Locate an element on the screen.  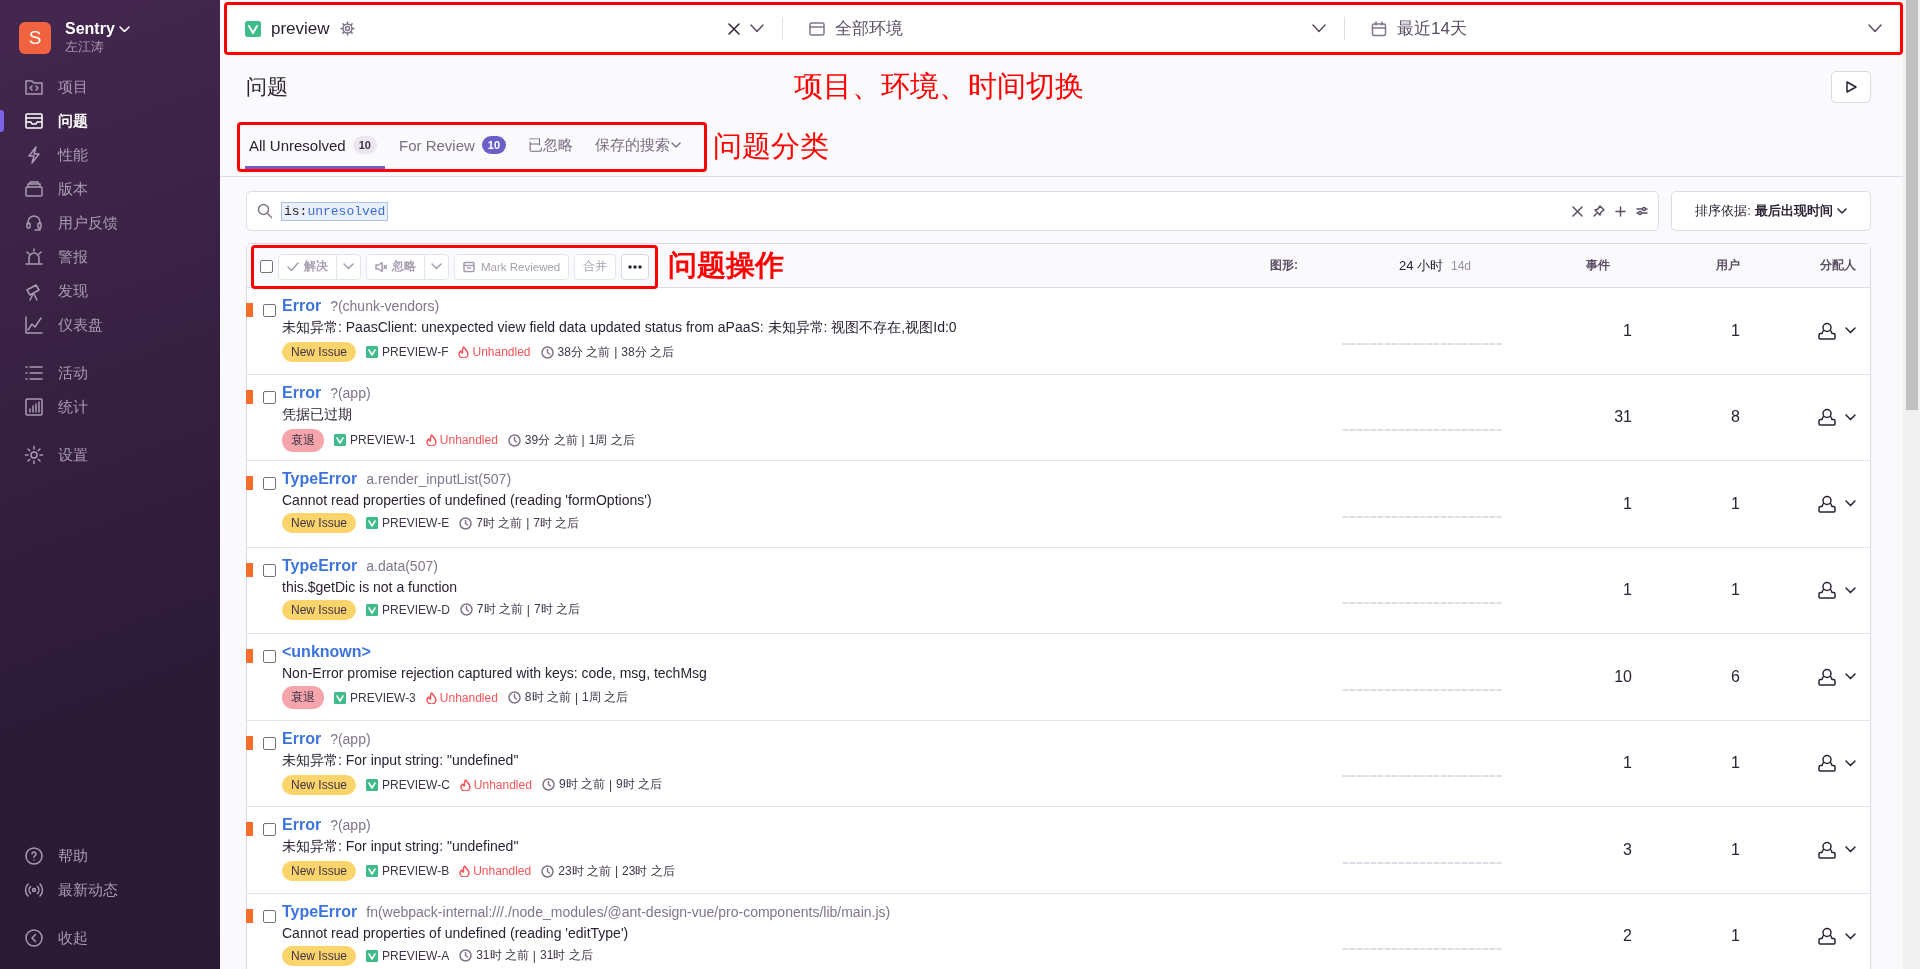
annotation-label: 项目、环境、时间切换 is located at coordinates (939, 86).